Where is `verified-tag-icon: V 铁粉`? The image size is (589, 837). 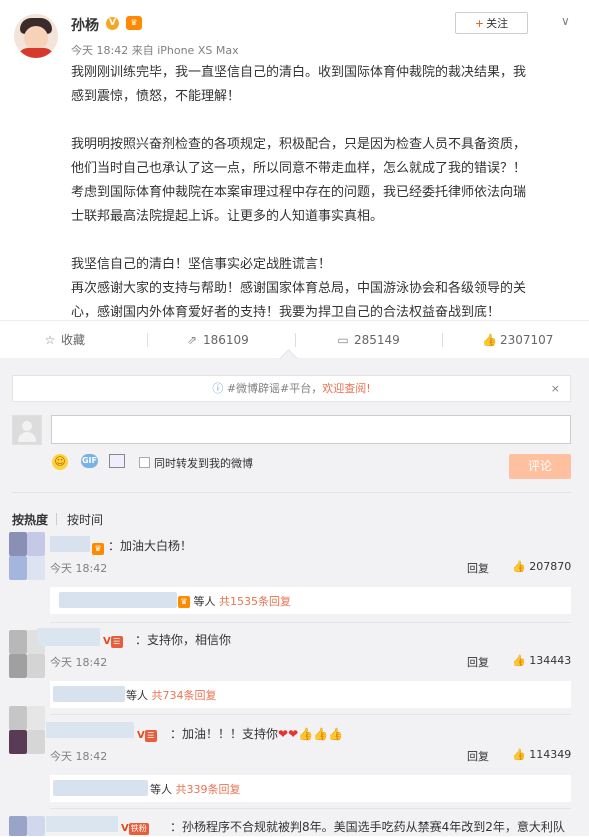 verified-tag-icon: V 铁粉 is located at coordinates (135, 828).